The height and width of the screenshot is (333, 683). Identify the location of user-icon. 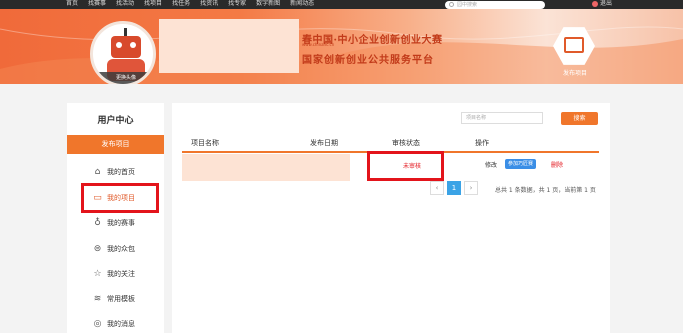
(595, 3).